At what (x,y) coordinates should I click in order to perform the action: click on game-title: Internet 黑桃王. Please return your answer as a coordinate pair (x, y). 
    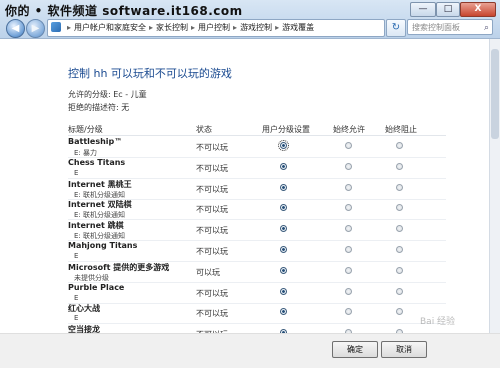
    Looking at the image, I should click on (100, 184).